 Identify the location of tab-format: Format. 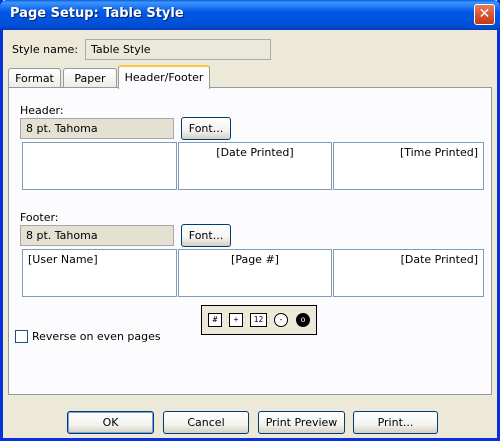
(34, 78).